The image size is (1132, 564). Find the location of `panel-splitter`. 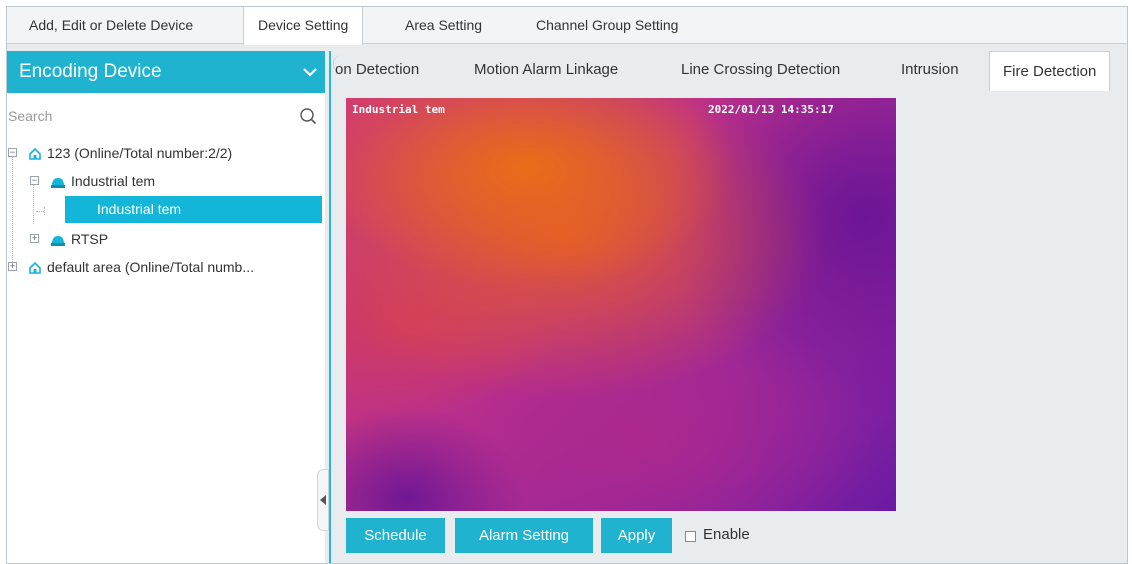

panel-splitter is located at coordinates (330, 307).